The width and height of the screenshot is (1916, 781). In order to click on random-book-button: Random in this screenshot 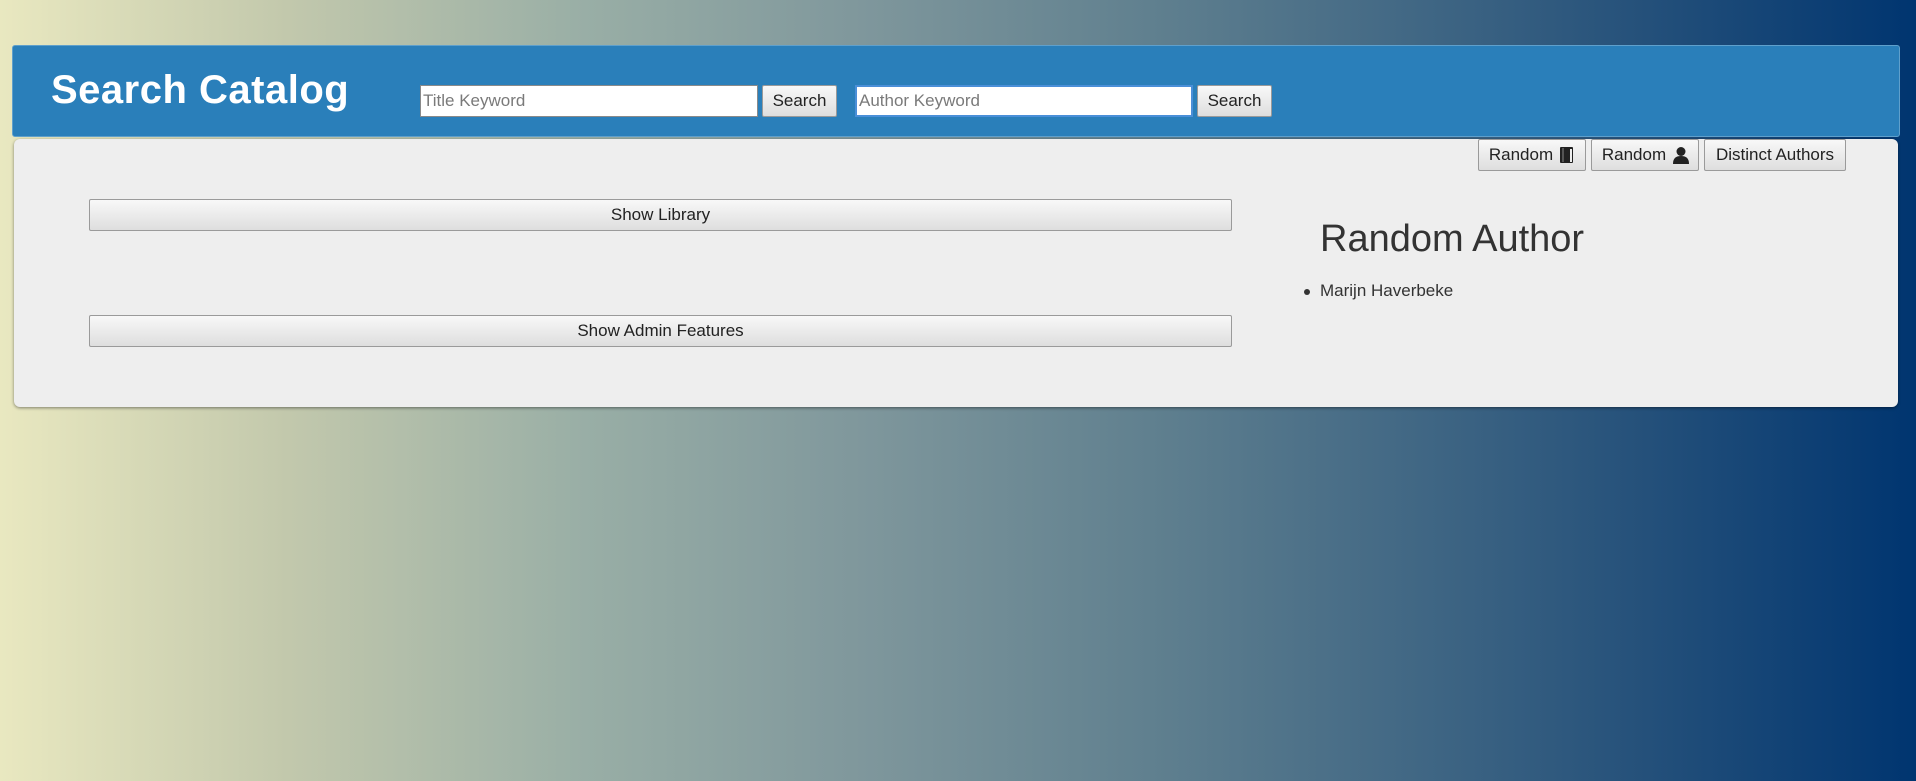, I will do `click(1532, 155)`.